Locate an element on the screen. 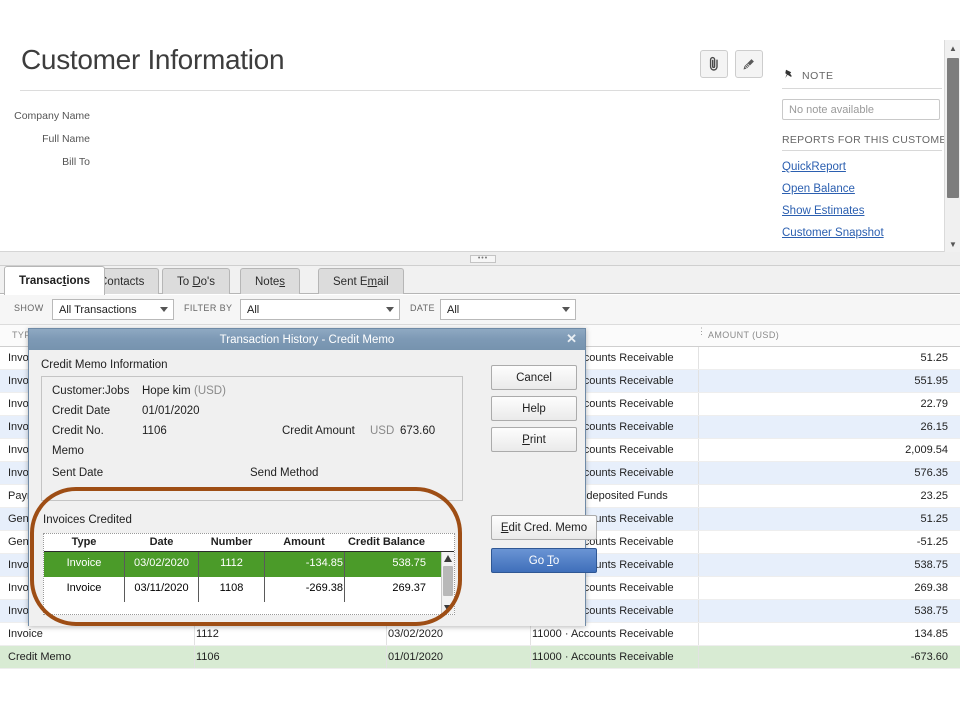 Image resolution: width=960 pixels, height=720 pixels. cell-amount: 2,009.54 is located at coordinates (926, 450).